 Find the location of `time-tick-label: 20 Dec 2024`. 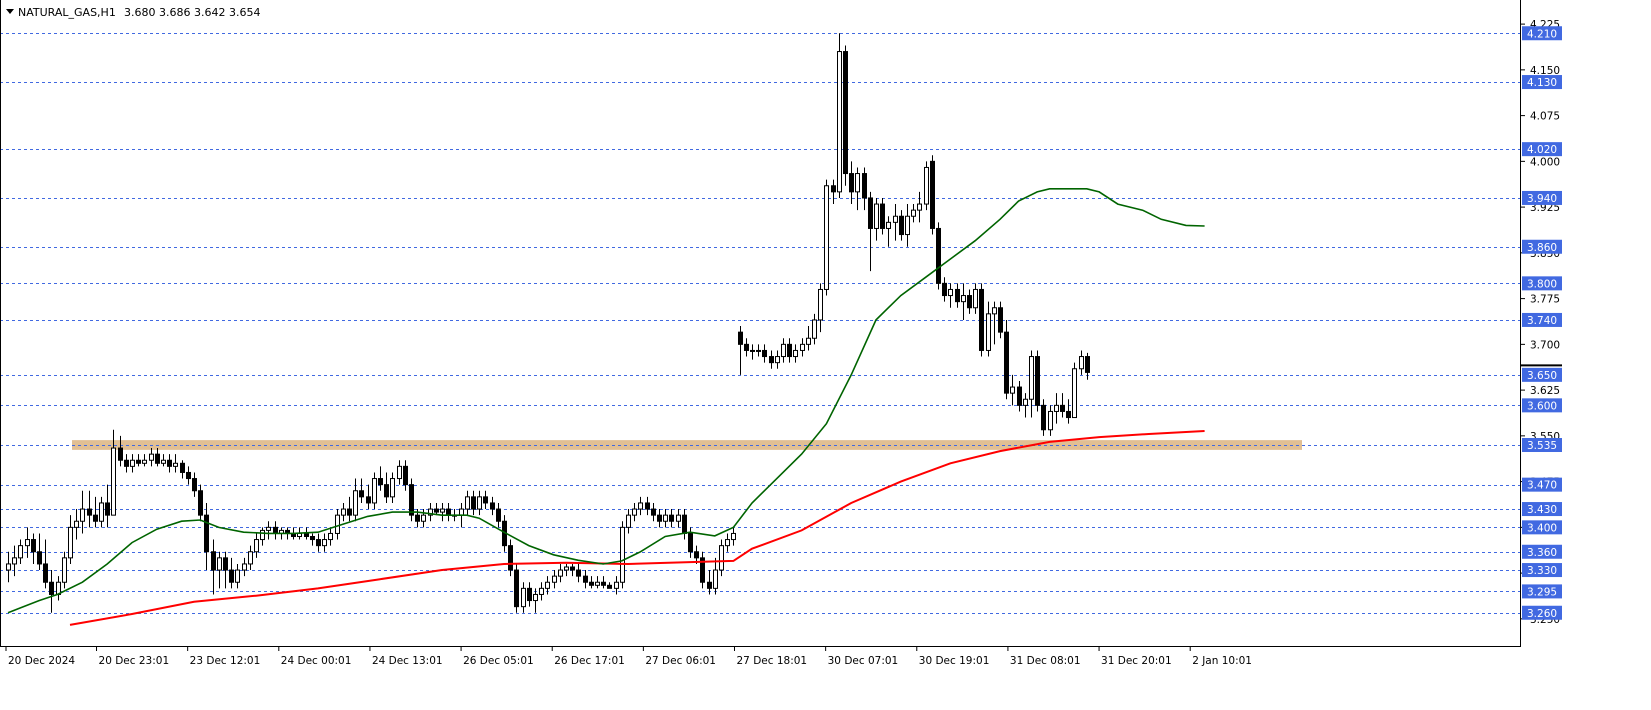

time-tick-label: 20 Dec 2024 is located at coordinates (41, 661).